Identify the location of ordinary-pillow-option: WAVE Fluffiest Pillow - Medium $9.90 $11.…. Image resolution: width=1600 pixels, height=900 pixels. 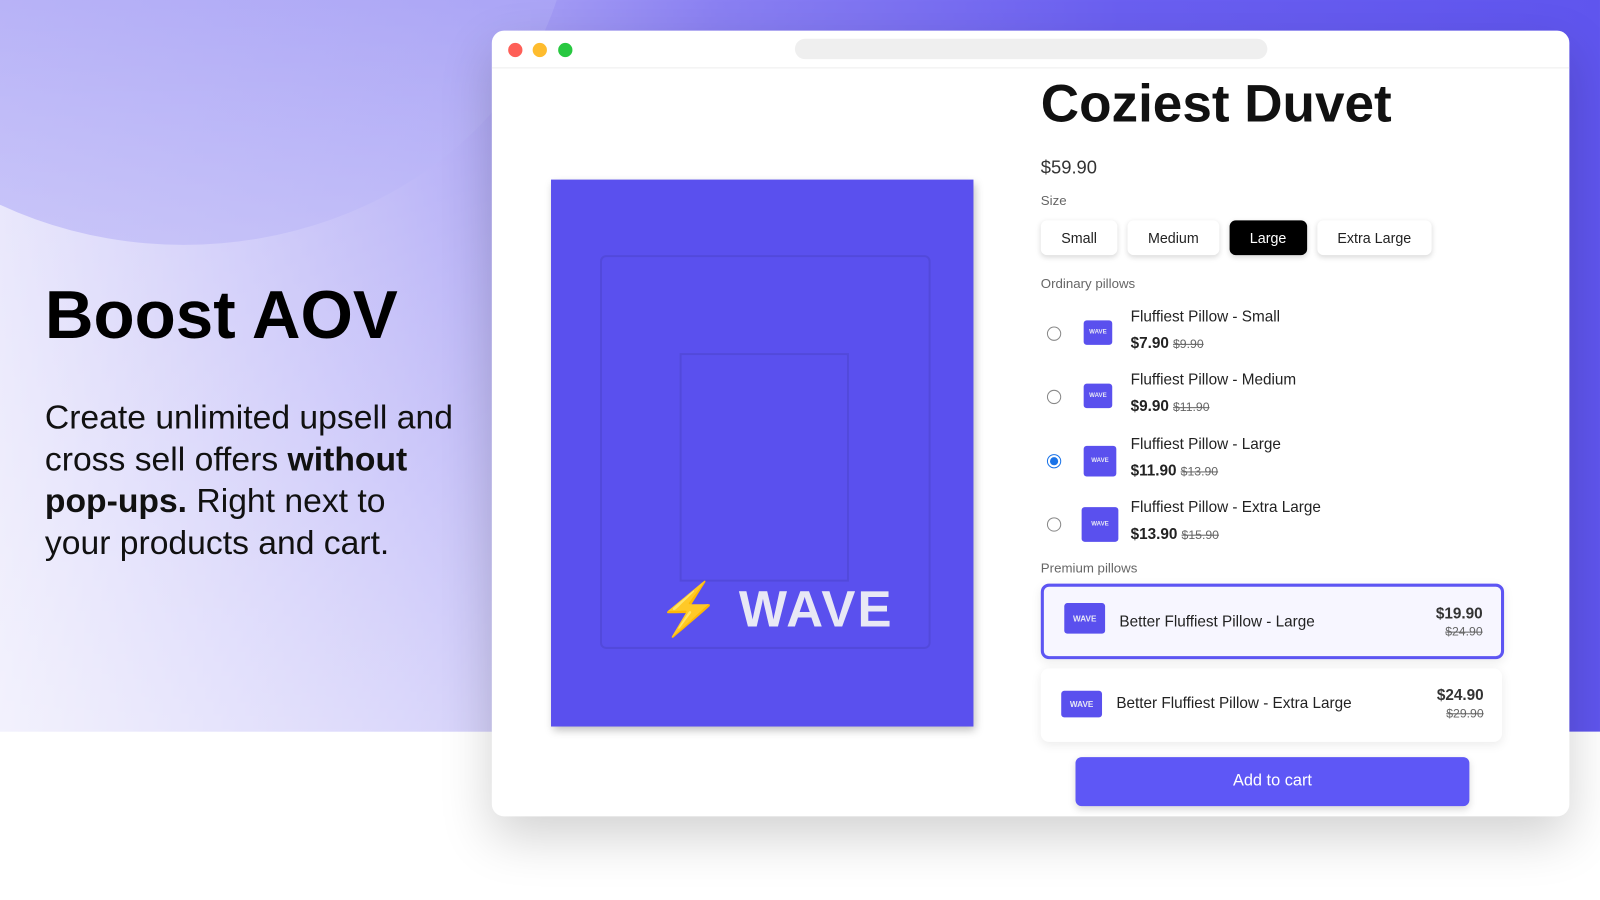
(1255, 396).